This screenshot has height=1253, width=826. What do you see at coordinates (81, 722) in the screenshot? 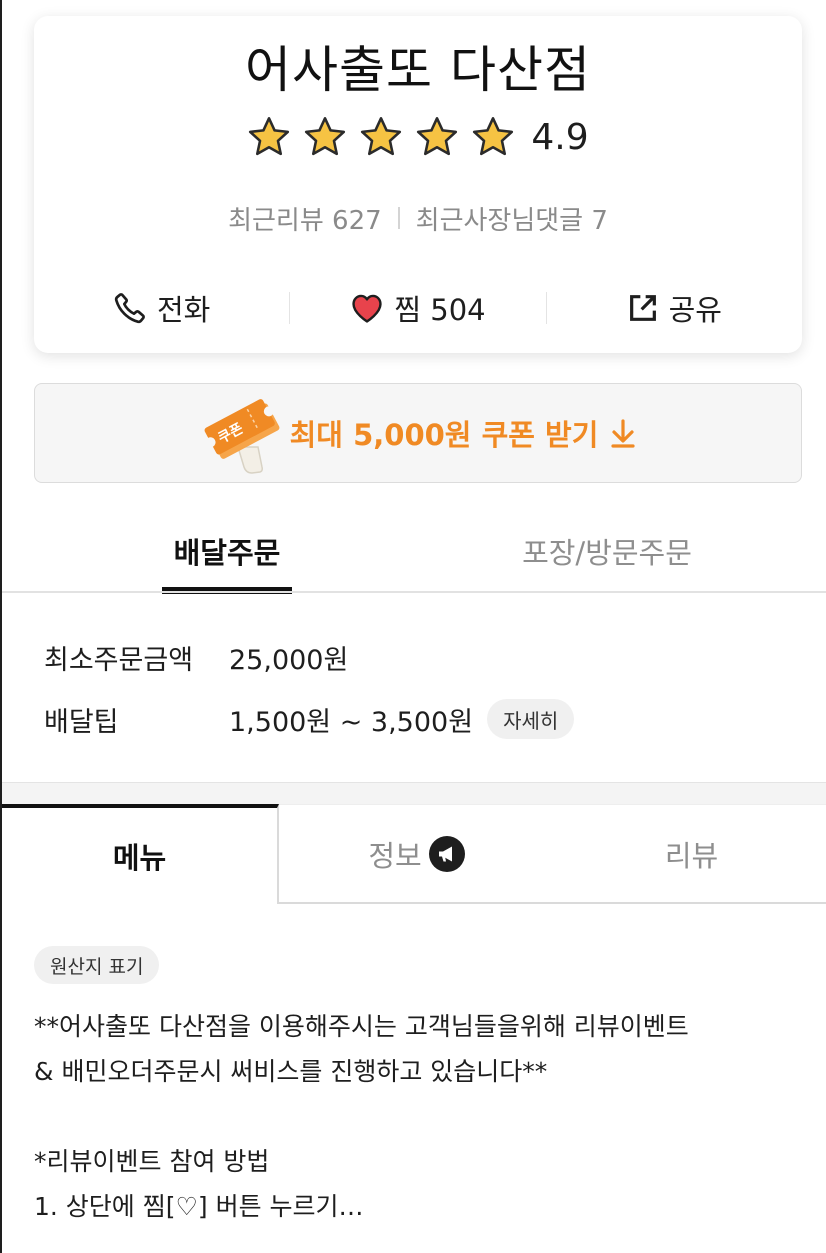
I see `delivery-tip-label: 배달팁` at bounding box center [81, 722].